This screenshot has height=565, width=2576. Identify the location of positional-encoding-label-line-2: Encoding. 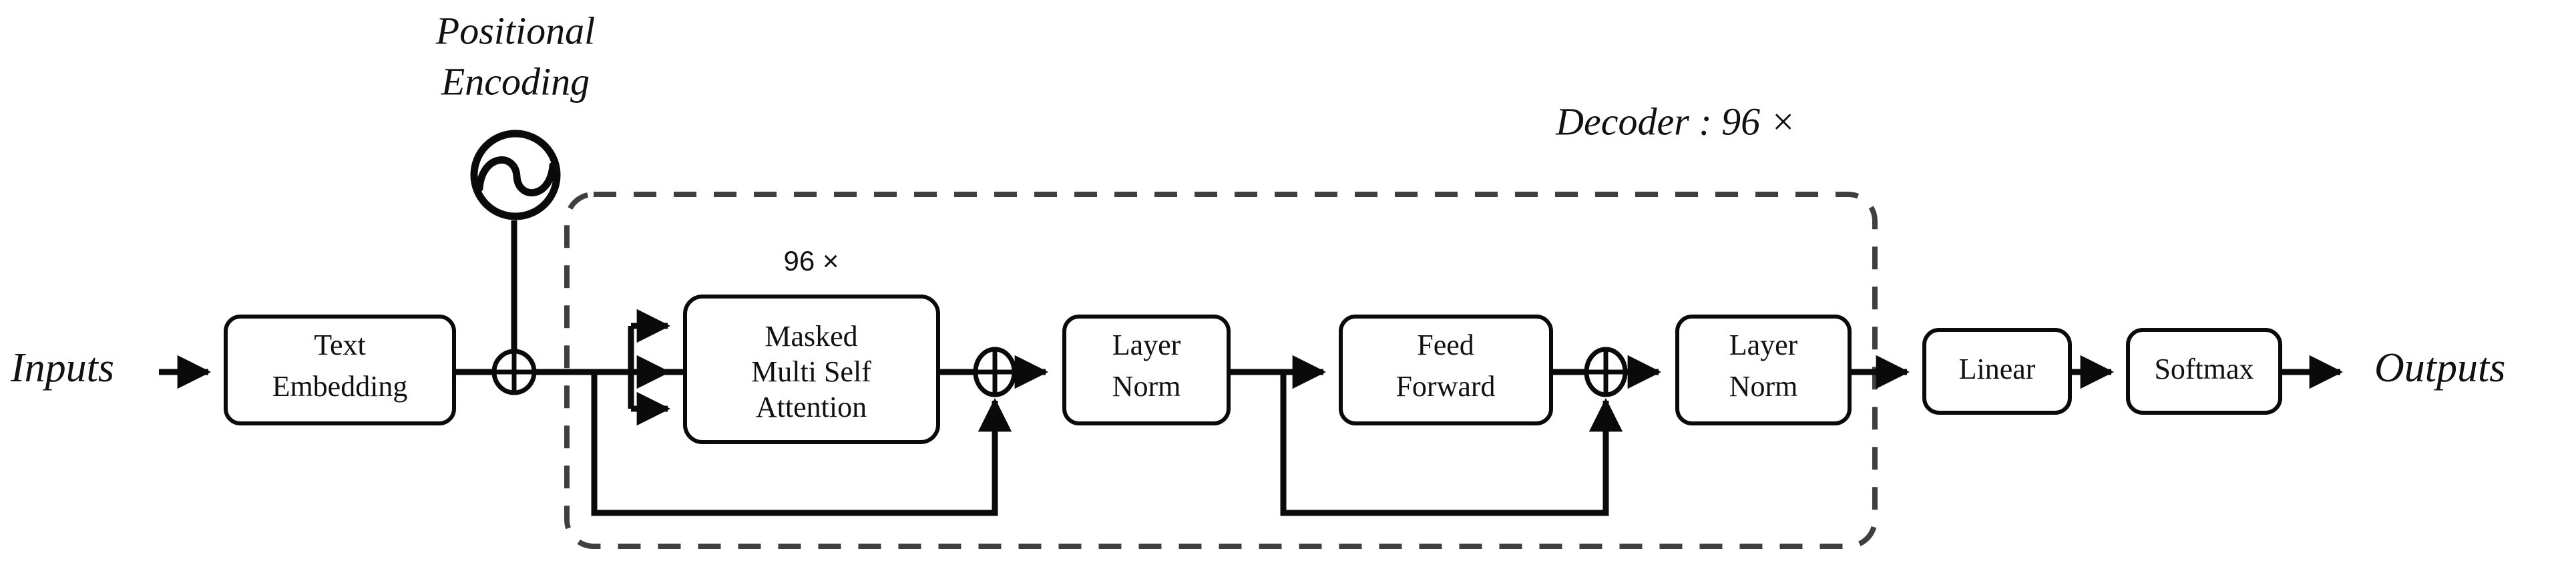
(515, 81).